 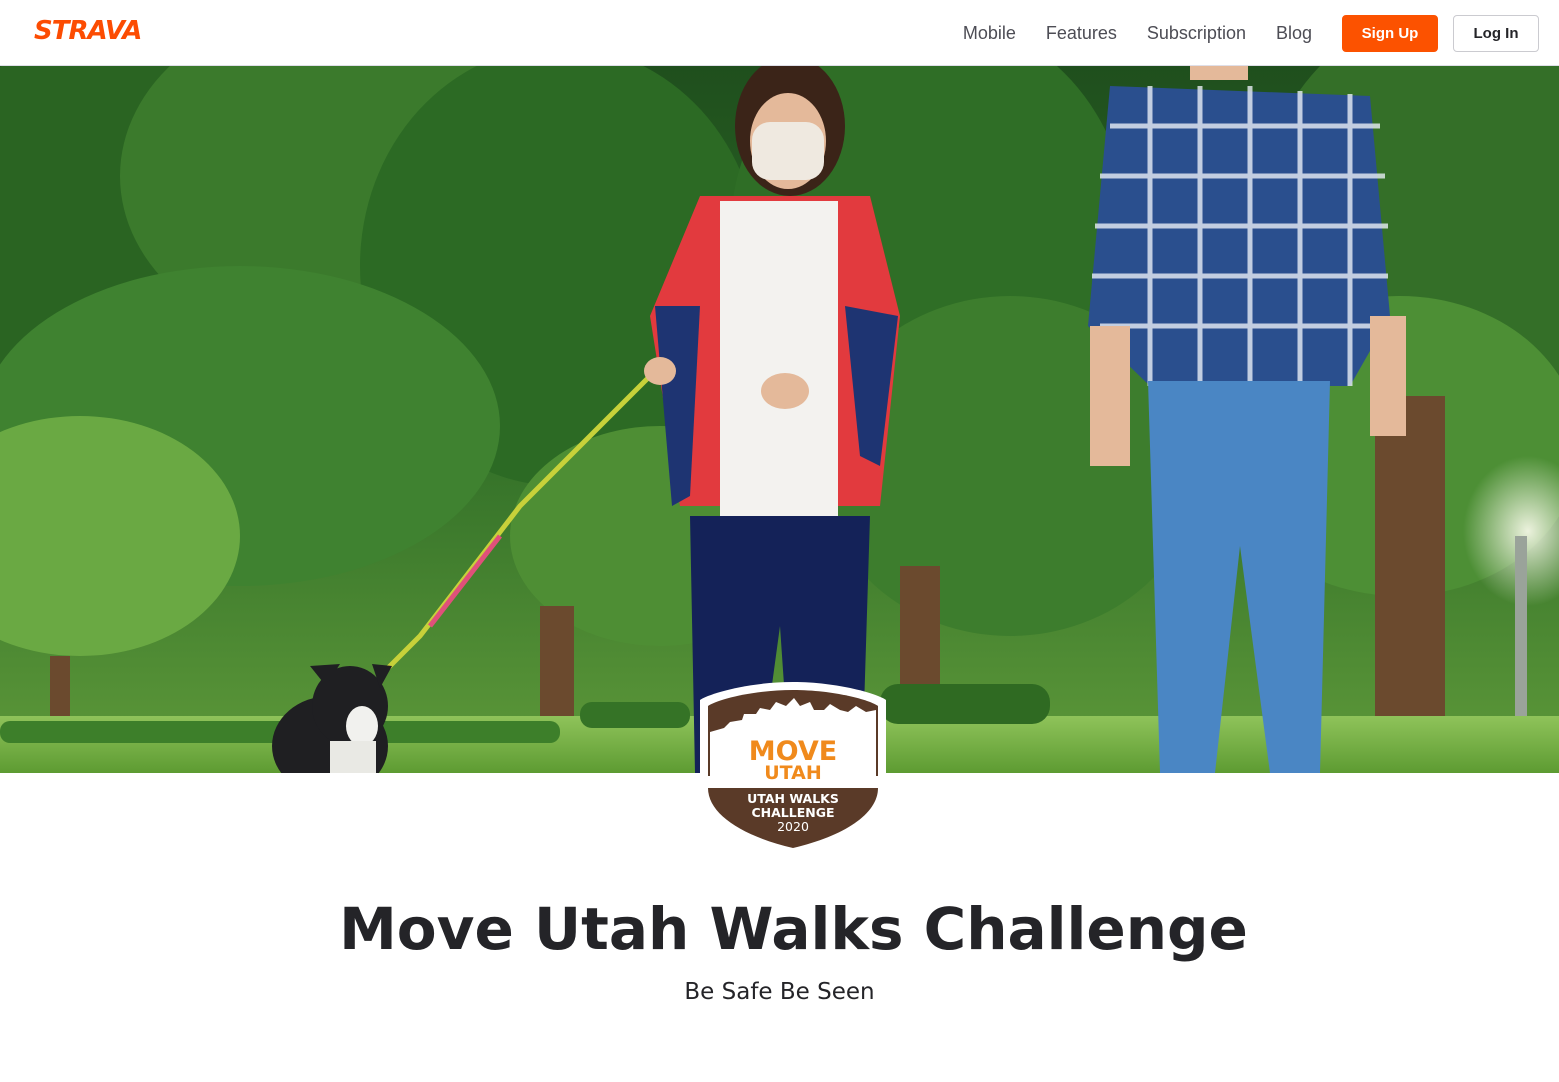 I want to click on badge-text-year: 2020, so click(x=793, y=826).